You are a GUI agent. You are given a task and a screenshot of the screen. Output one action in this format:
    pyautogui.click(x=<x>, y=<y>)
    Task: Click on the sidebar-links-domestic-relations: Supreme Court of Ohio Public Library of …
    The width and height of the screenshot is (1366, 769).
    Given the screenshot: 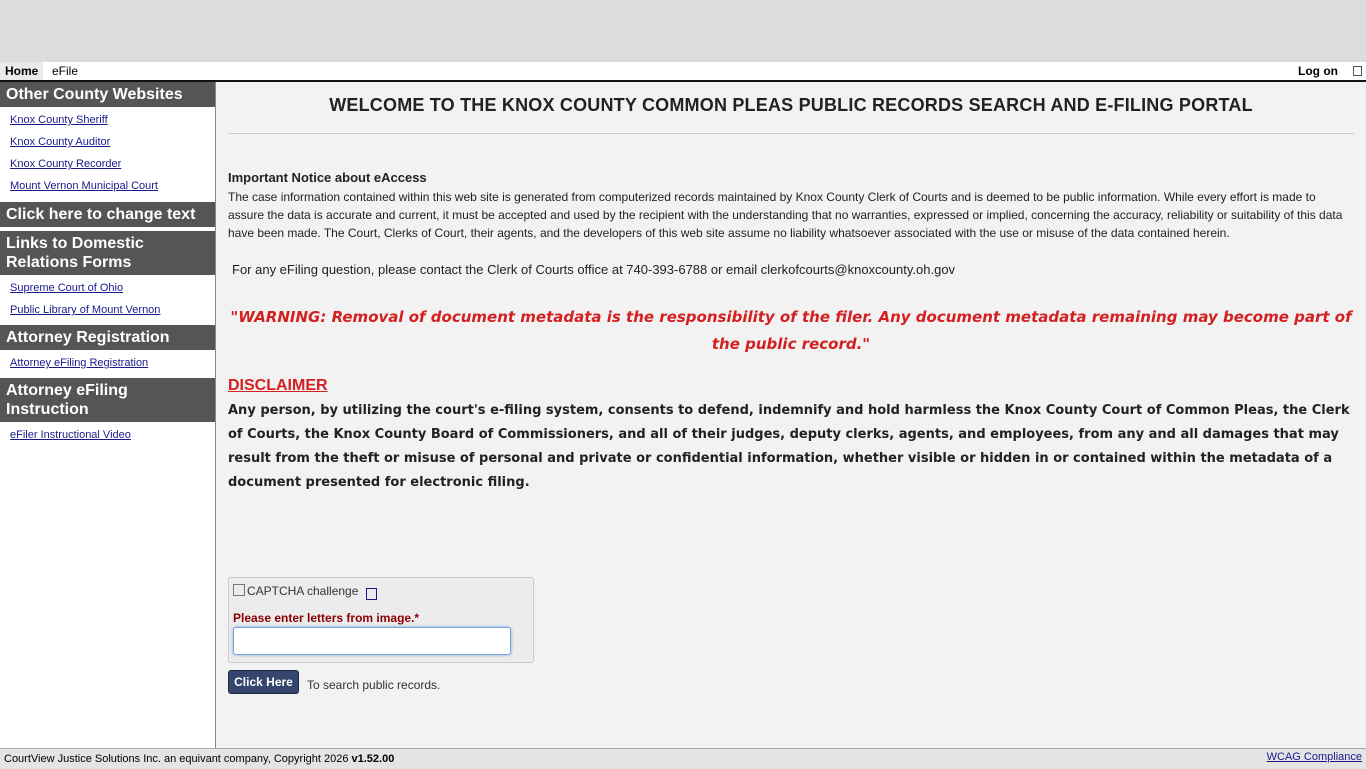 What is the action you would take?
    pyautogui.click(x=107, y=300)
    